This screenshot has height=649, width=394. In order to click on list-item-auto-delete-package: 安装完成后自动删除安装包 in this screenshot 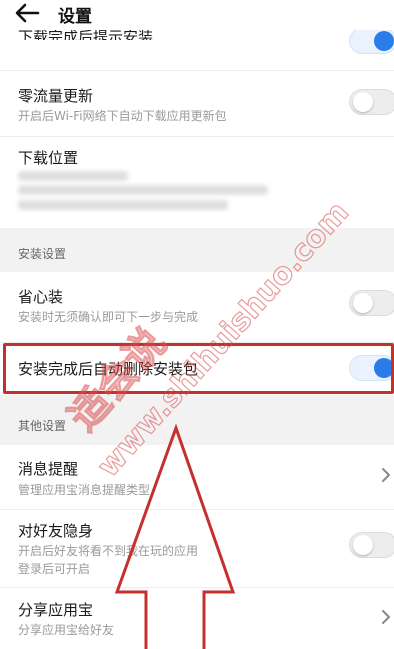, I will do `click(197, 369)`.